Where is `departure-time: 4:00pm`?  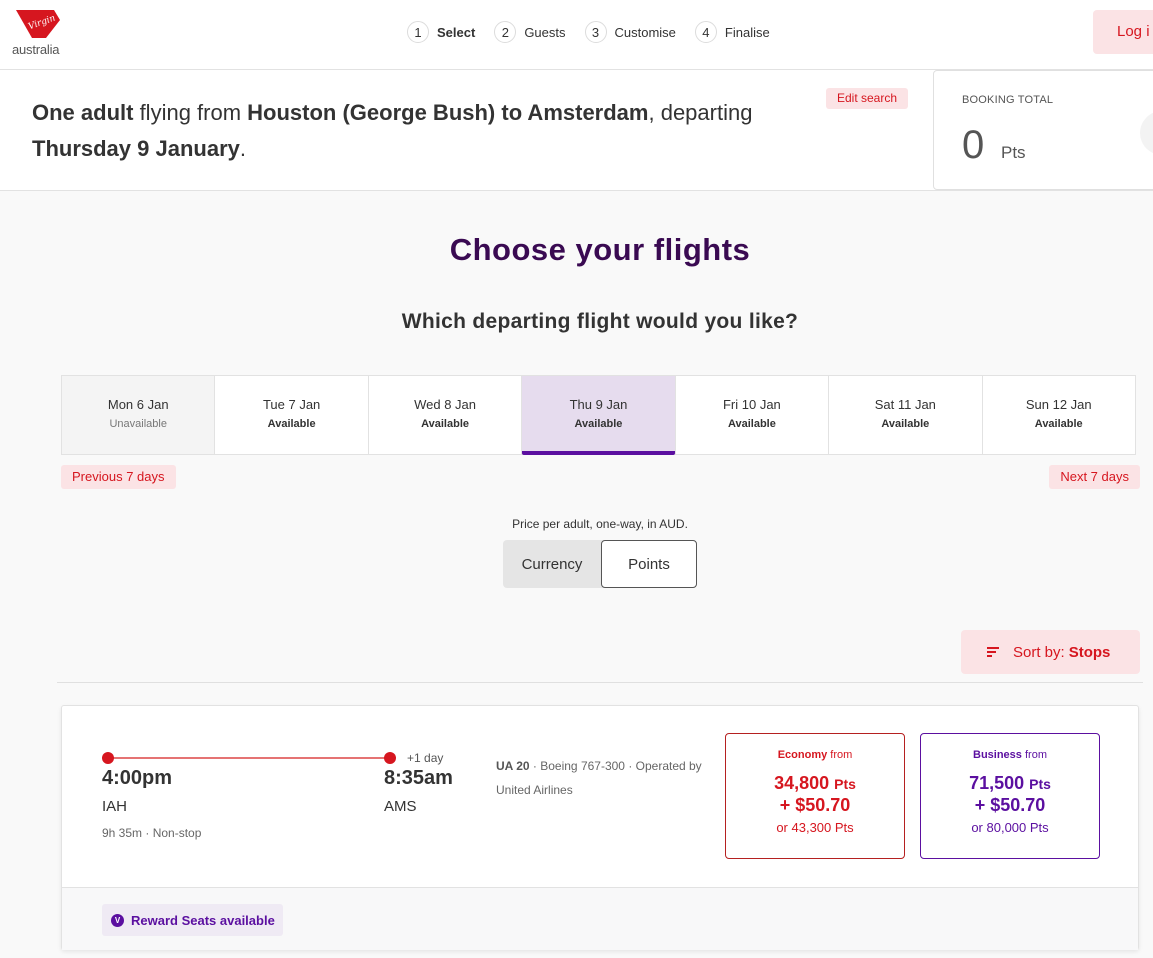 departure-time: 4:00pm is located at coordinates (137, 778).